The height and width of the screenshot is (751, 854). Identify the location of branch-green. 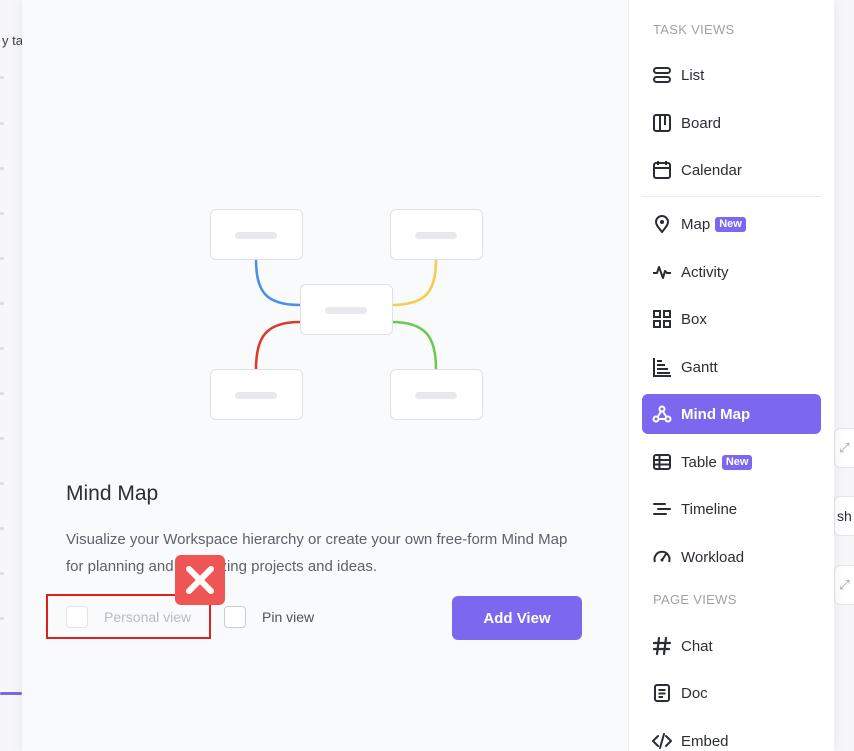
(414, 345).